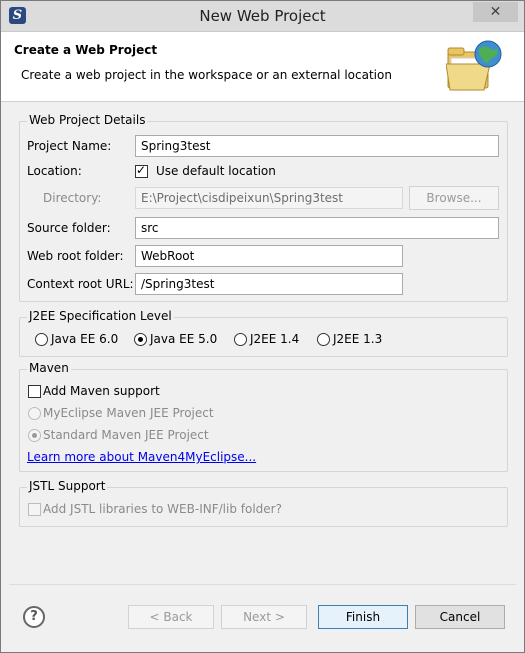  Describe the element at coordinates (269, 284) in the screenshot. I see `context-root-url-input: /Spring3test` at that location.